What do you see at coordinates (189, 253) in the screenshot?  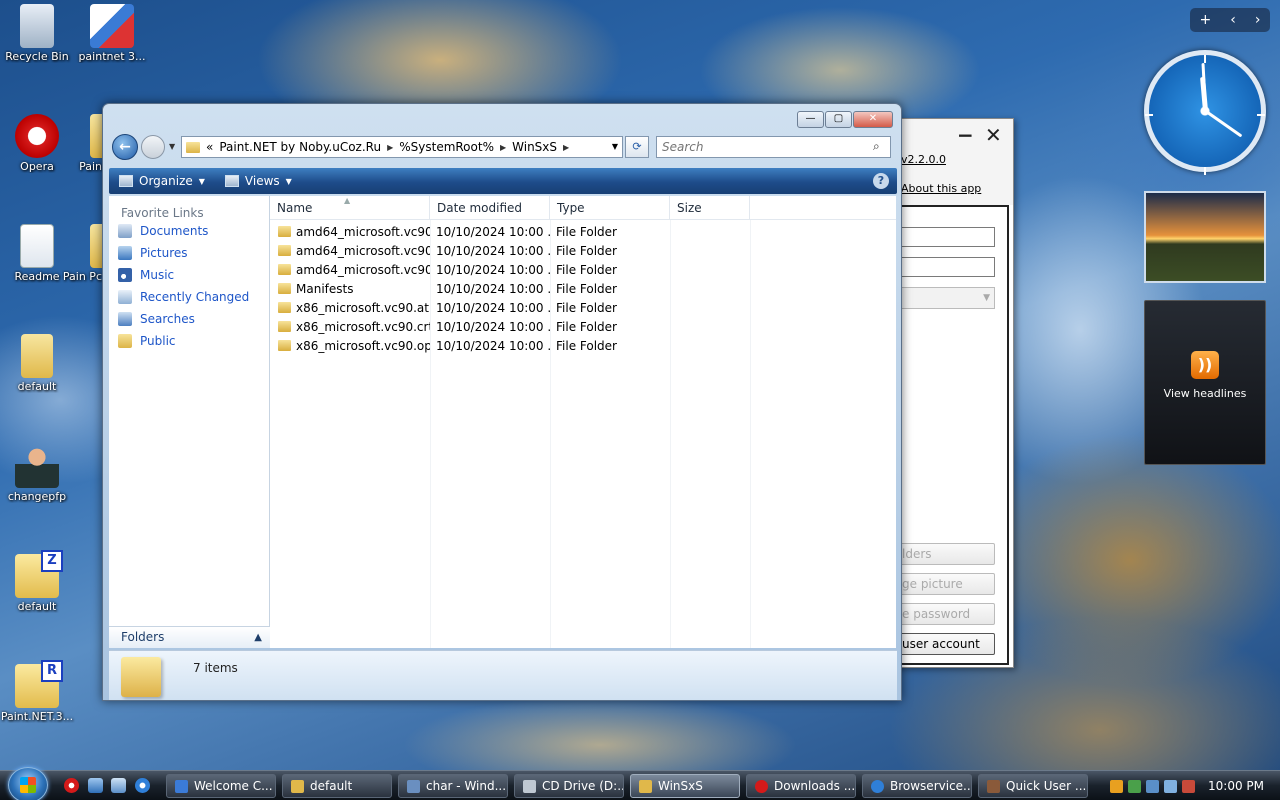 I see `nav-link-pictures: Pictures` at bounding box center [189, 253].